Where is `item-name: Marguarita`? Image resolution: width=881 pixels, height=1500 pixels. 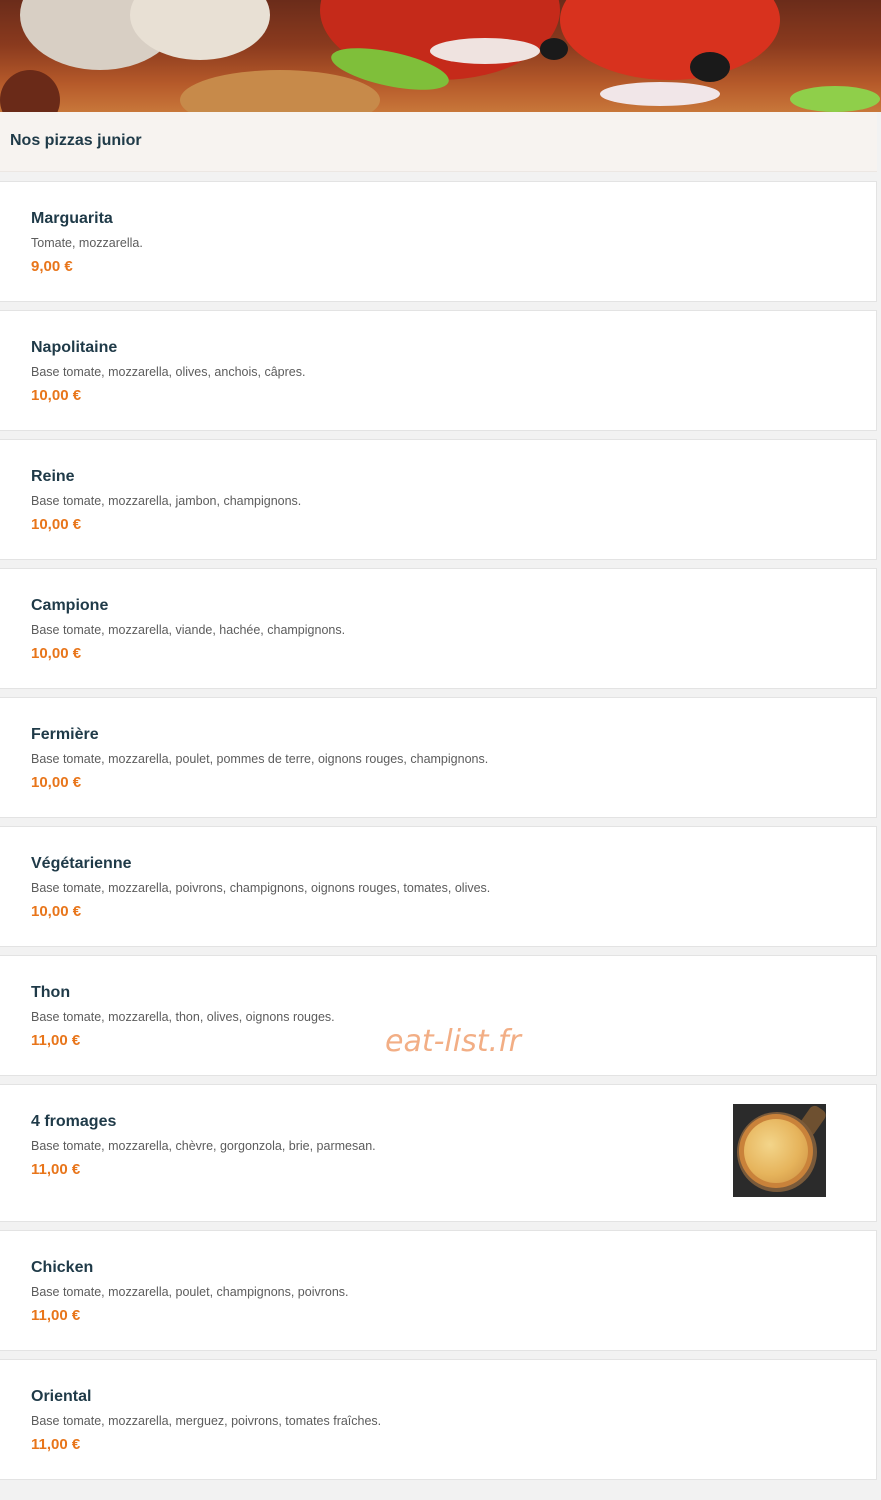
item-name: Marguarita is located at coordinates (72, 218).